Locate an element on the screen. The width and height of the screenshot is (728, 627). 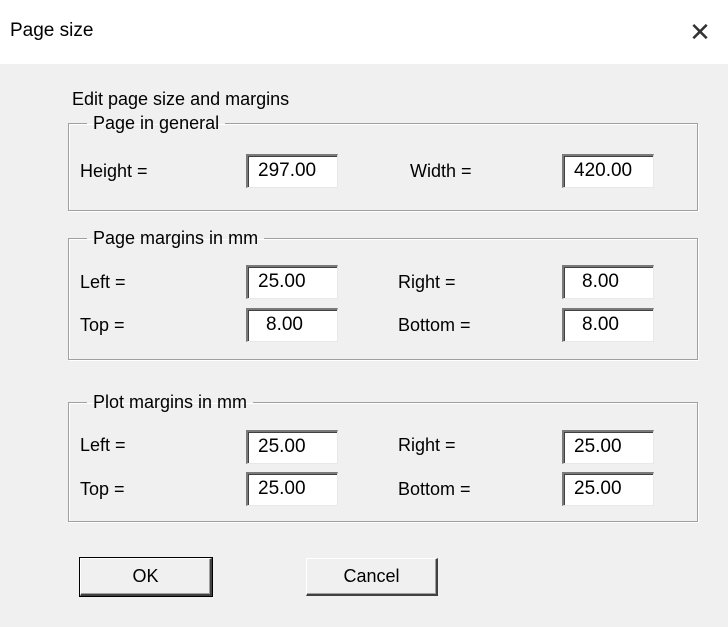
ok-button: OK is located at coordinates (146, 577).